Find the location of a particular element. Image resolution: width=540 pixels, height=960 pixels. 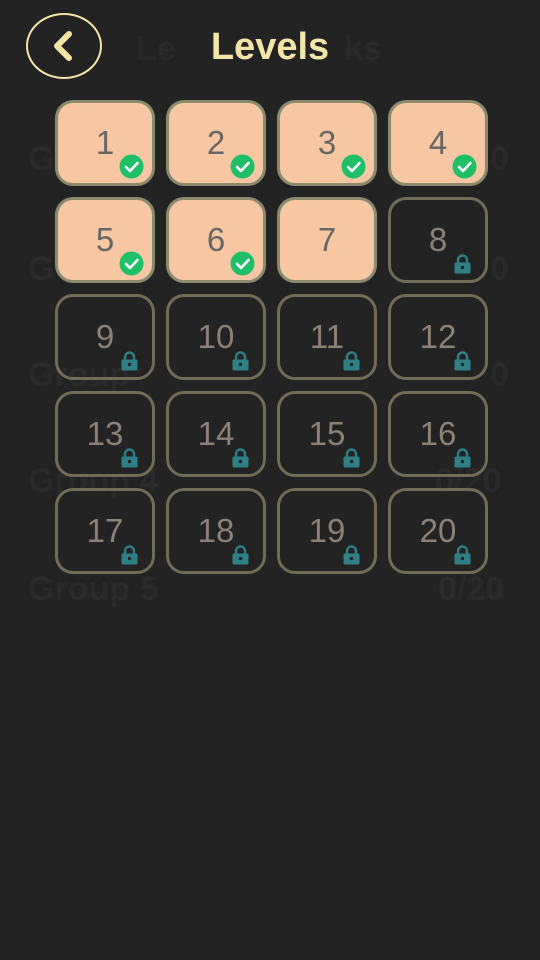

level-number: 4 is located at coordinates (438, 142).